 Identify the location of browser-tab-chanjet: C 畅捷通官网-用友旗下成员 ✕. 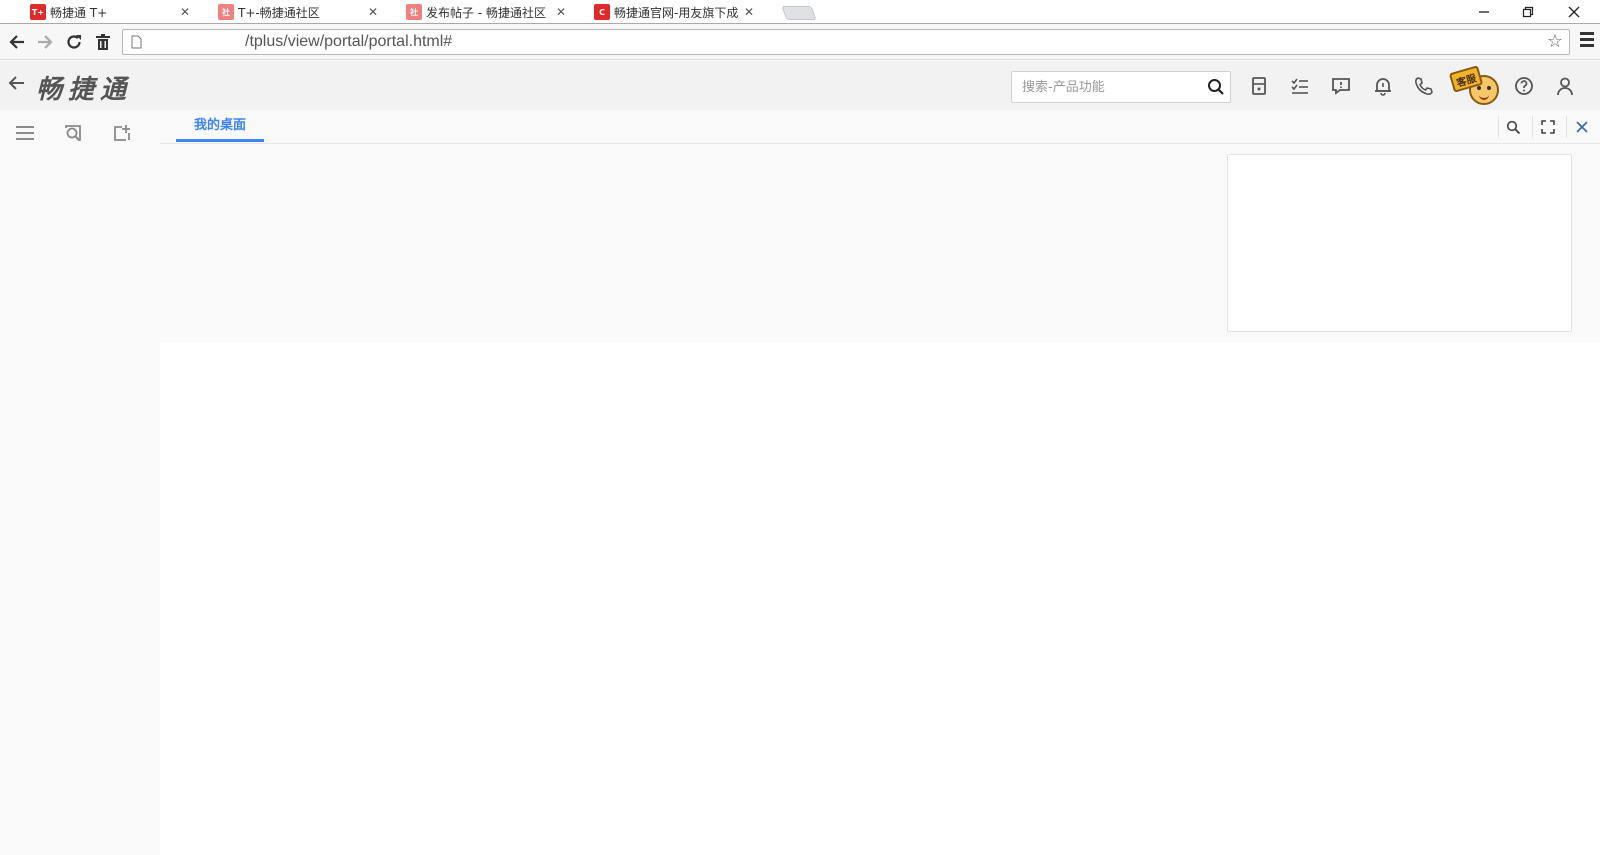
(669, 12).